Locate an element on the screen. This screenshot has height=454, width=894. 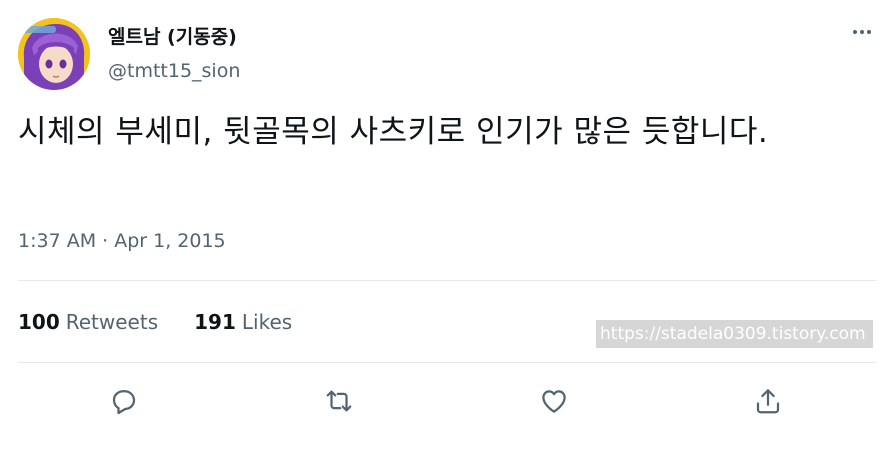
more-options-icon is located at coordinates (862, 32).